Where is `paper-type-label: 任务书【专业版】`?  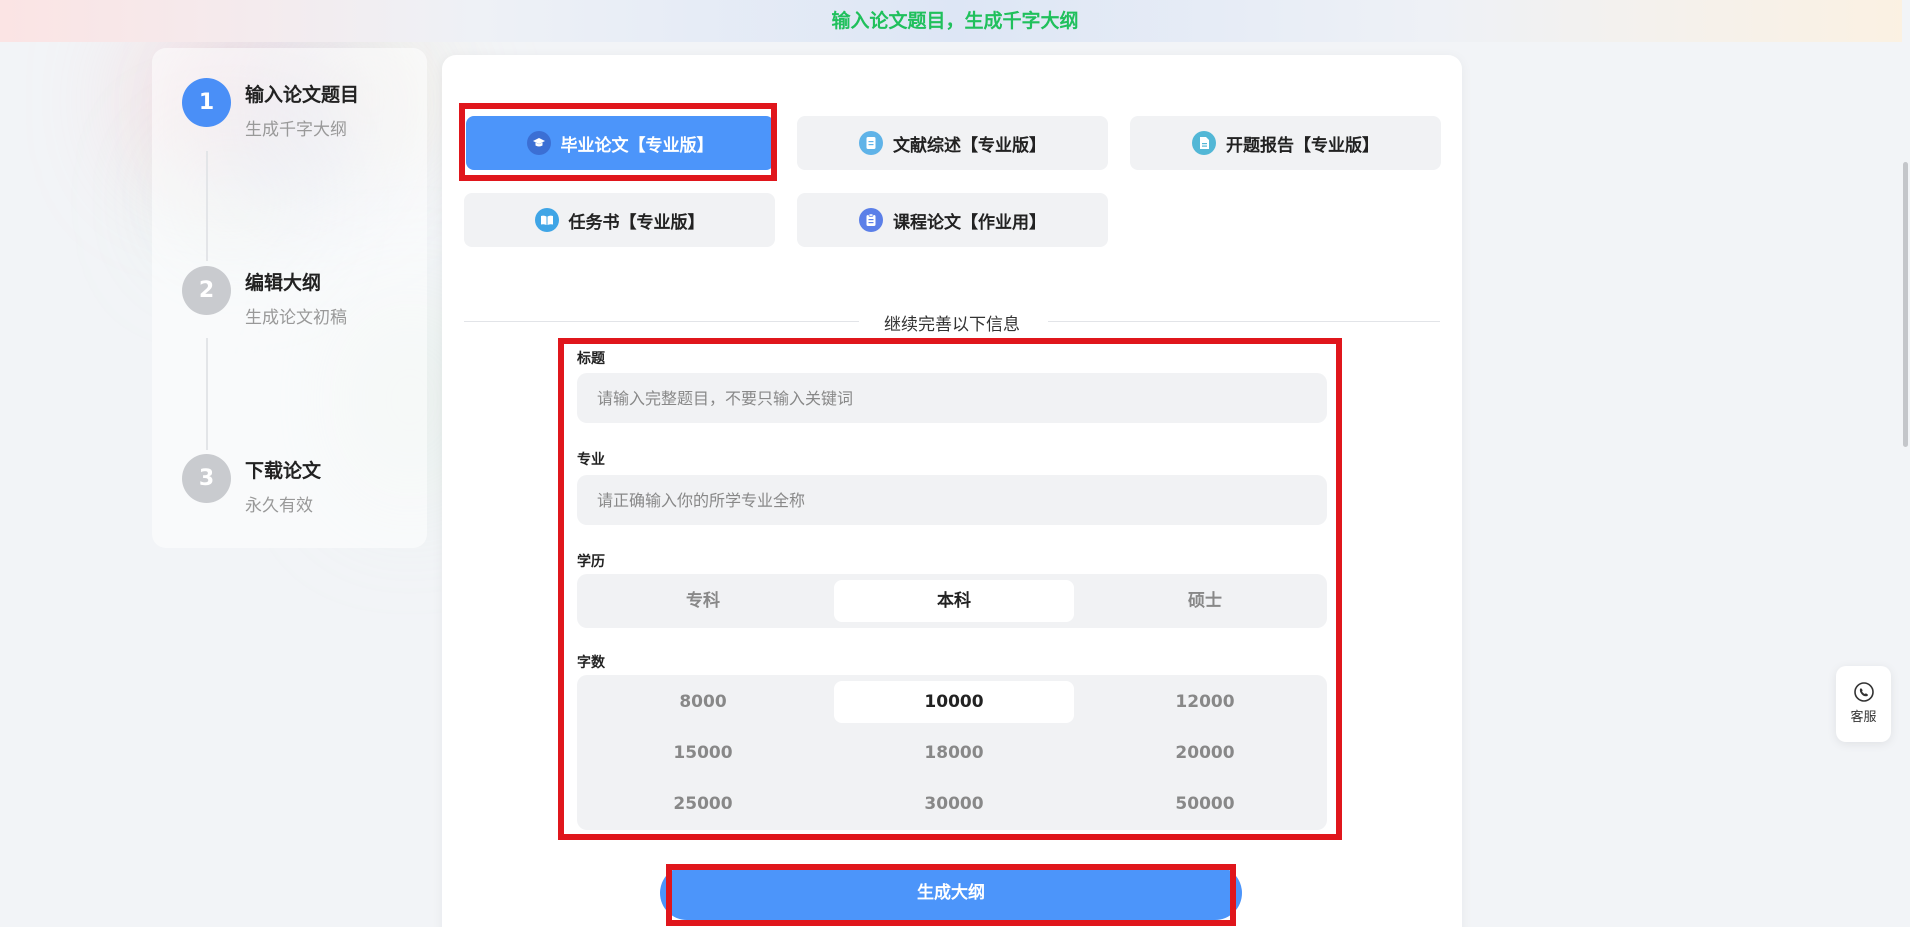 paper-type-label: 任务书【专业版】 is located at coordinates (636, 222).